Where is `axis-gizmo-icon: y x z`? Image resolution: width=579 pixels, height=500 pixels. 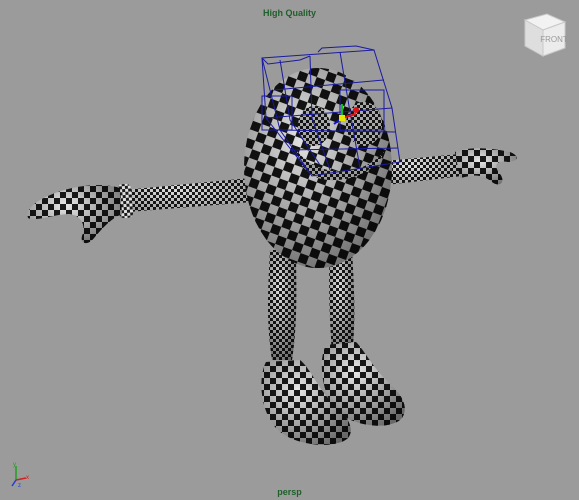 axis-gizmo-icon: y x z is located at coordinates (22, 474).